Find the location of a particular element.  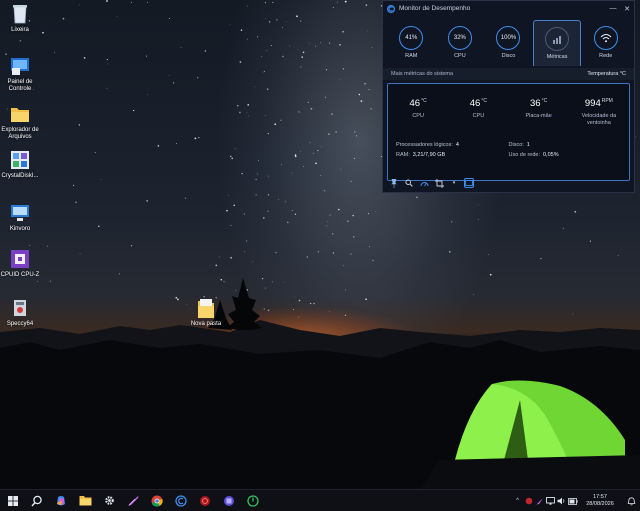

tray-red-app is located at coordinates (528, 500).